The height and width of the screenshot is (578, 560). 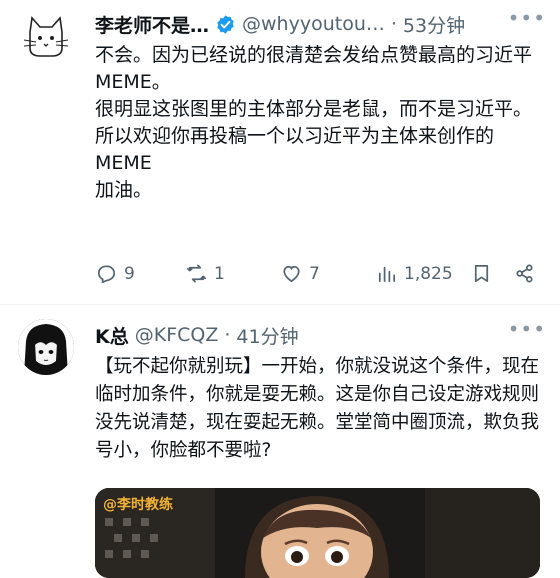 What do you see at coordinates (46, 38) in the screenshot?
I see `avatar-cat` at bounding box center [46, 38].